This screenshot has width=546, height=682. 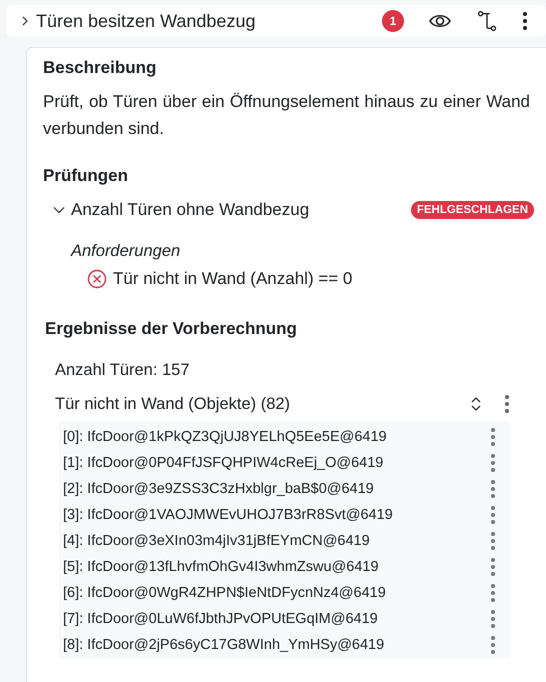 What do you see at coordinates (86, 176) in the screenshot?
I see `section-heading: Prüfungen` at bounding box center [86, 176].